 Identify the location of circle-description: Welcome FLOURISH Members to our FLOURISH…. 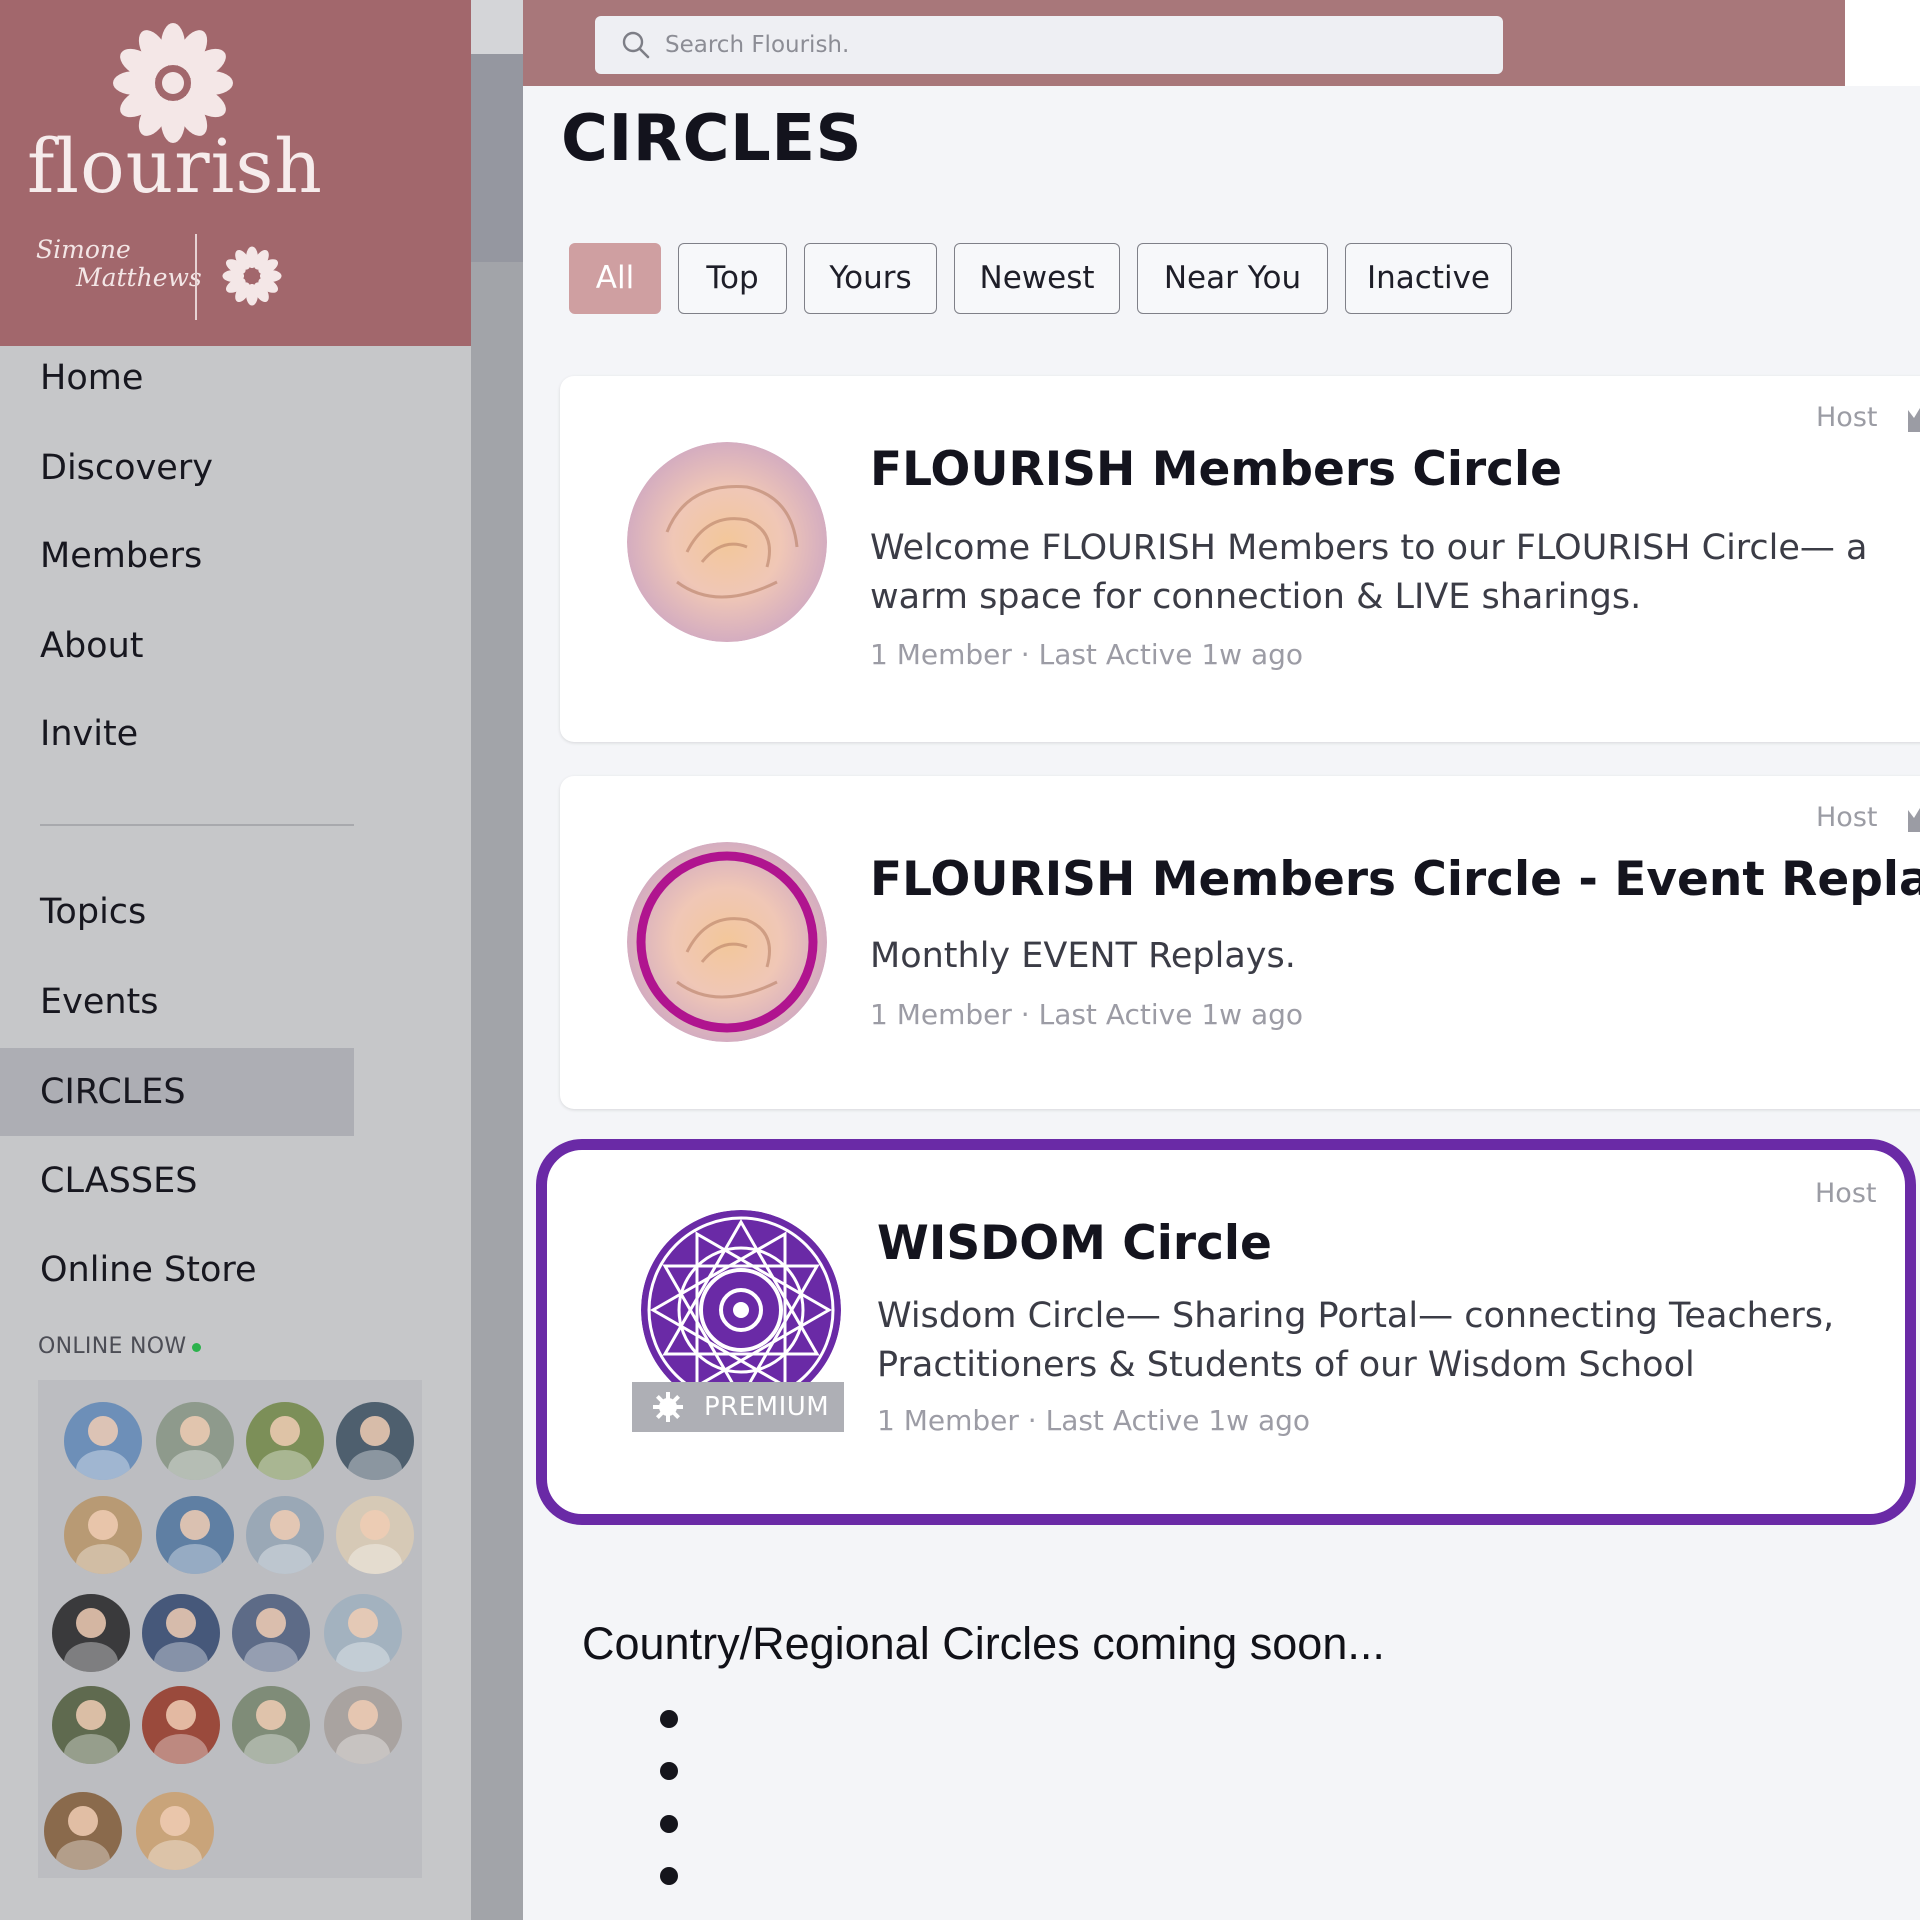
(1369, 572).